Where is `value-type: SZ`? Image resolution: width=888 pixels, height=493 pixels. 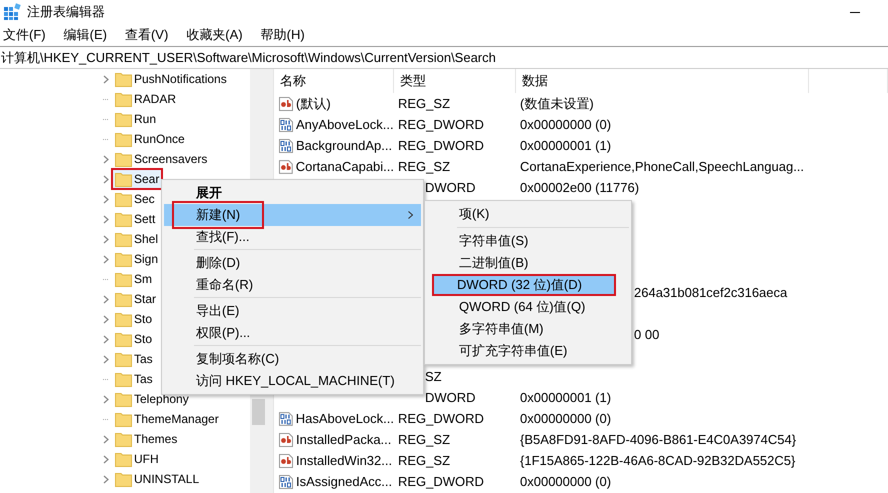 value-type: SZ is located at coordinates (433, 376).